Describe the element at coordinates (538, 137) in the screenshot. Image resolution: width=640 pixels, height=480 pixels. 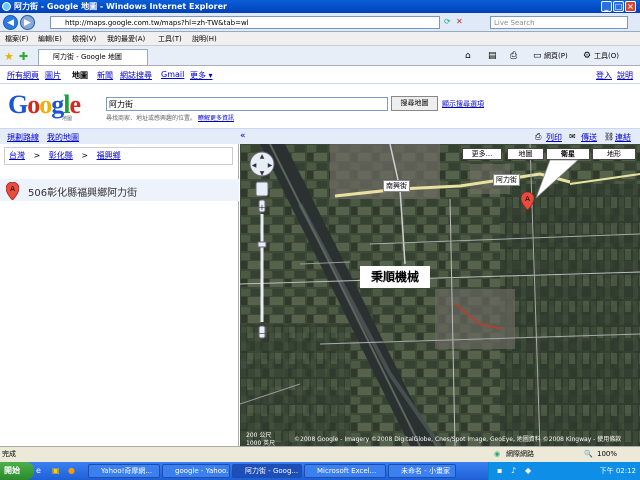
I see `print-map-icon: ⎙` at that location.